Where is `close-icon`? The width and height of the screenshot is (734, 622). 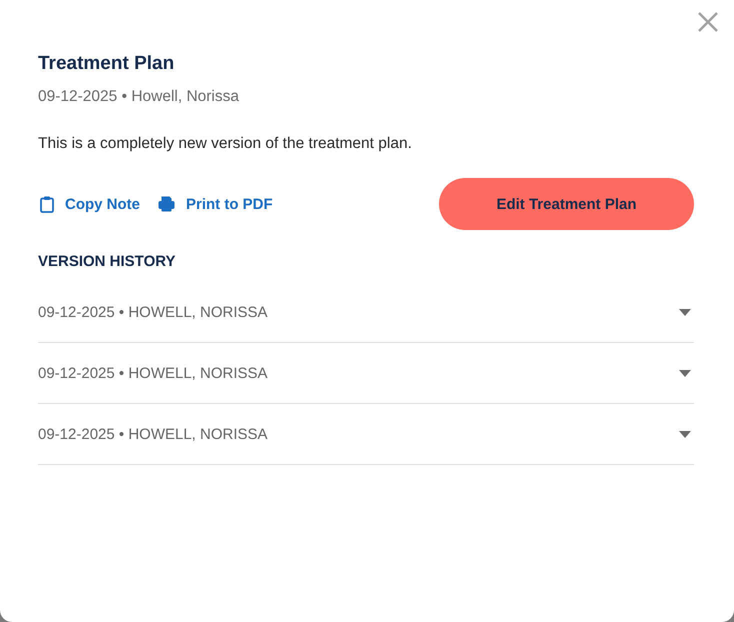
close-icon is located at coordinates (708, 22).